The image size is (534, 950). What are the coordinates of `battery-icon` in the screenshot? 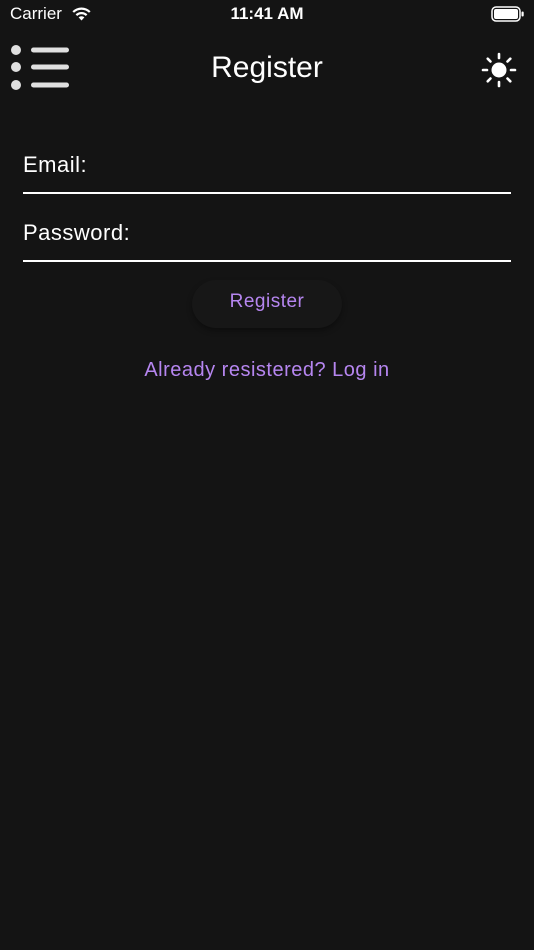 It's located at (507, 14).